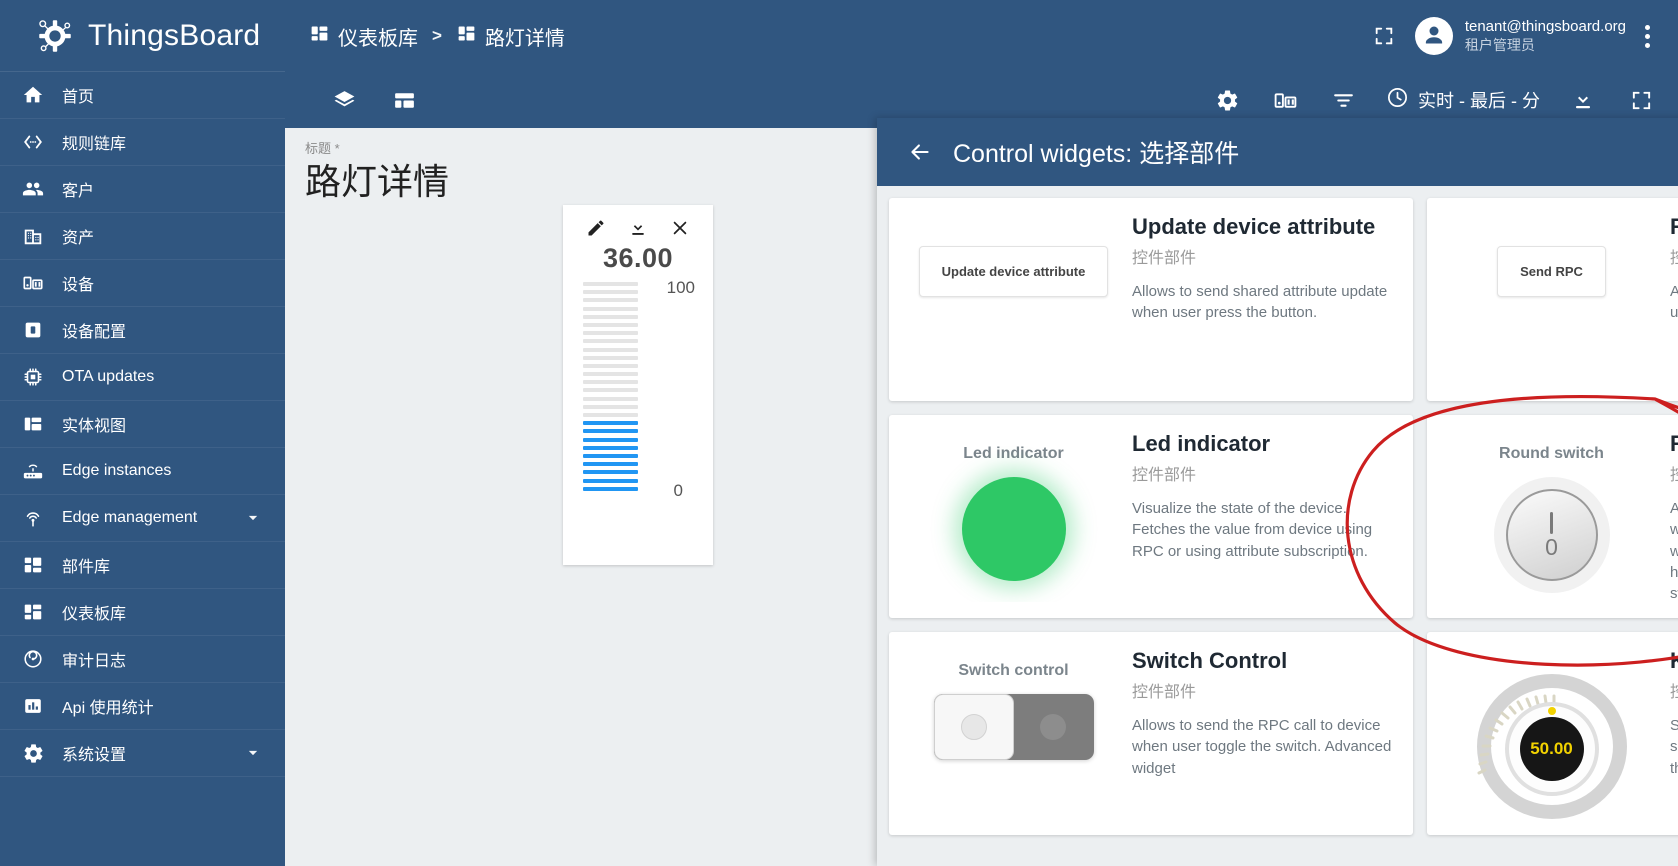 This screenshot has height=866, width=1678. What do you see at coordinates (678, 490) in the screenshot?
I see `gauge-min-label: 0` at bounding box center [678, 490].